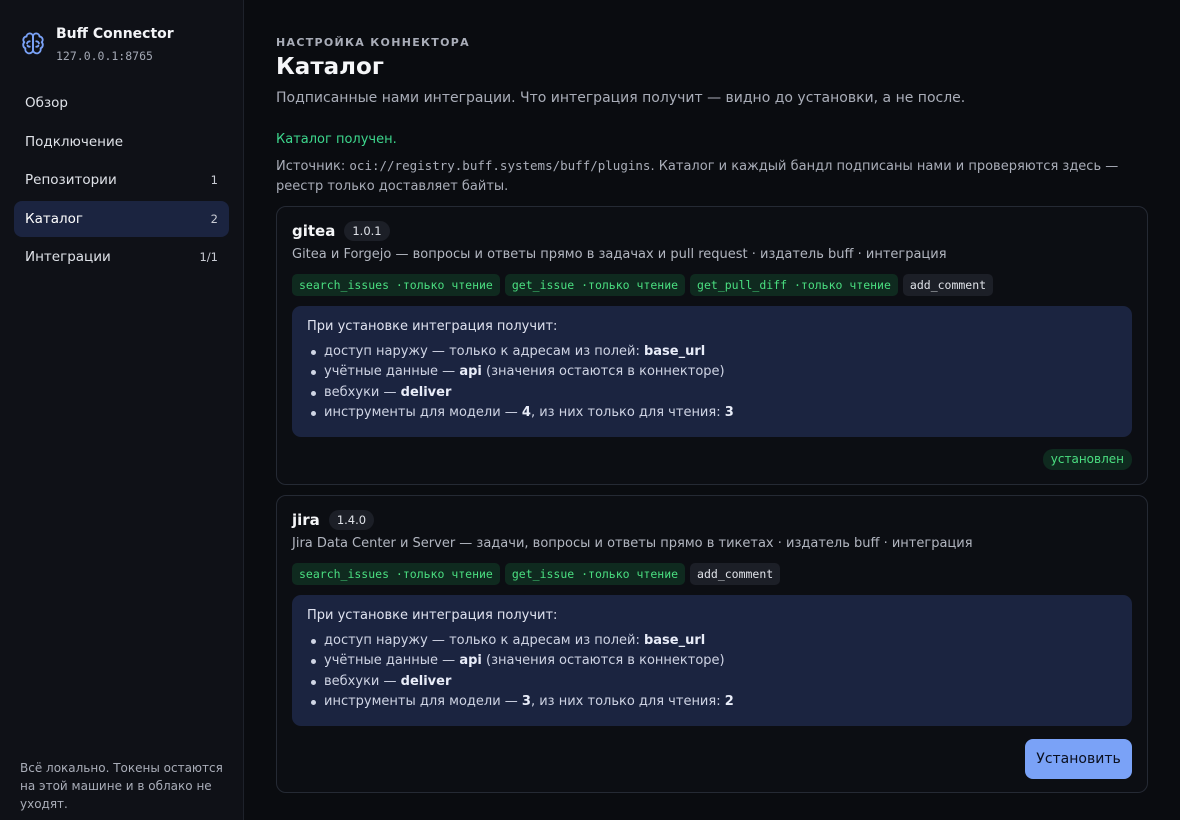  What do you see at coordinates (121, 103) in the screenshot?
I see `sidebar-item-overview: Обзор` at bounding box center [121, 103].